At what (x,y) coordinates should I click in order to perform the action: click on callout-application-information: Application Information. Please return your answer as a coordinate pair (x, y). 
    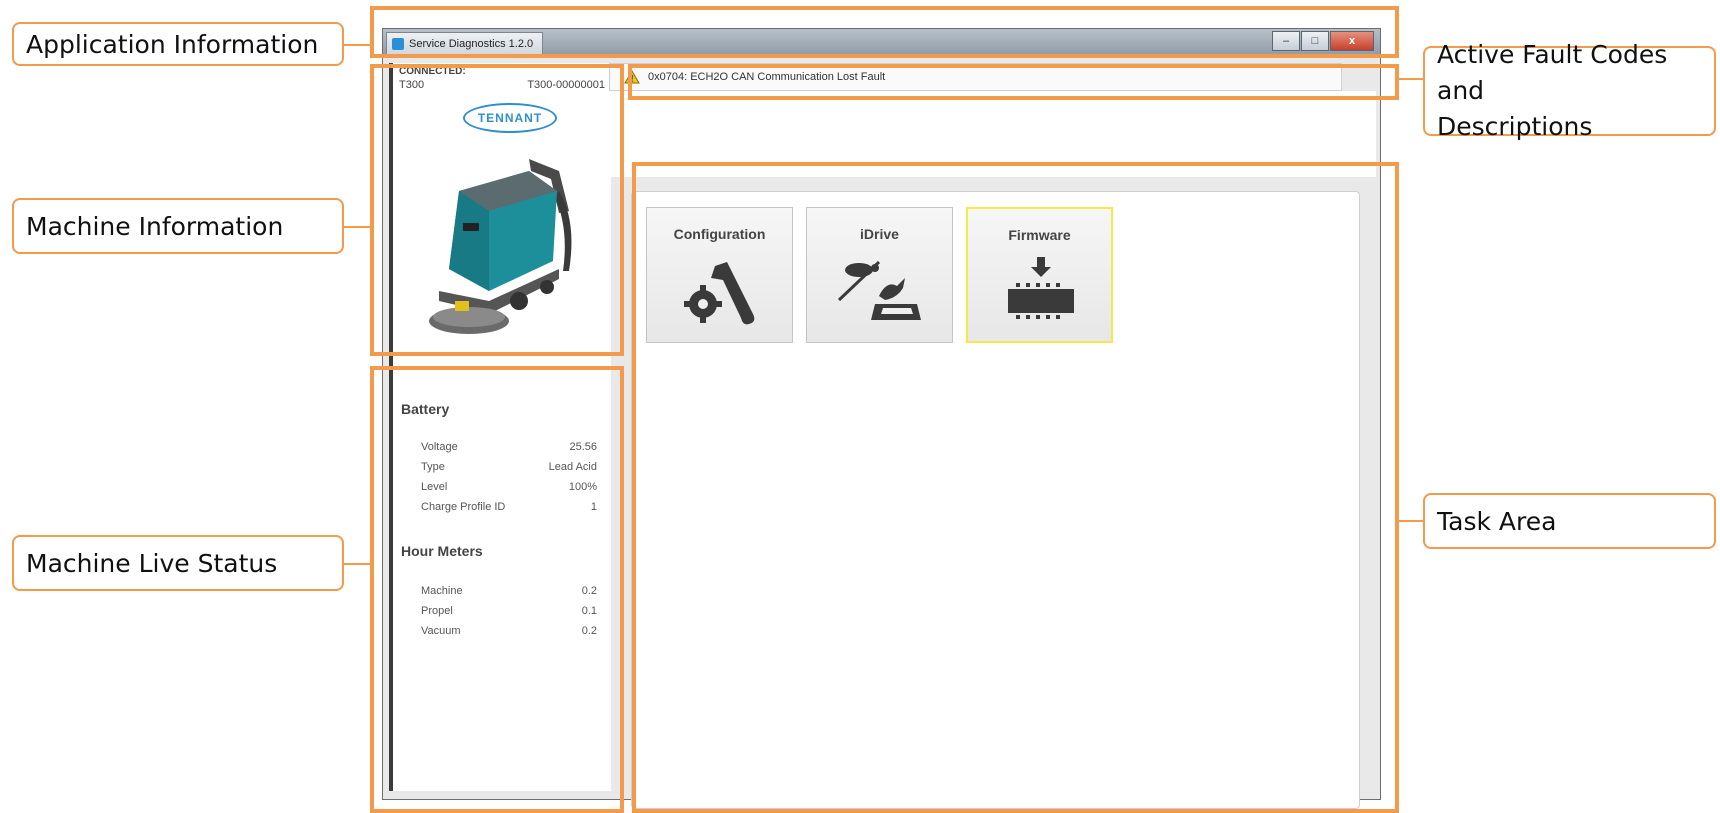
    Looking at the image, I should click on (178, 44).